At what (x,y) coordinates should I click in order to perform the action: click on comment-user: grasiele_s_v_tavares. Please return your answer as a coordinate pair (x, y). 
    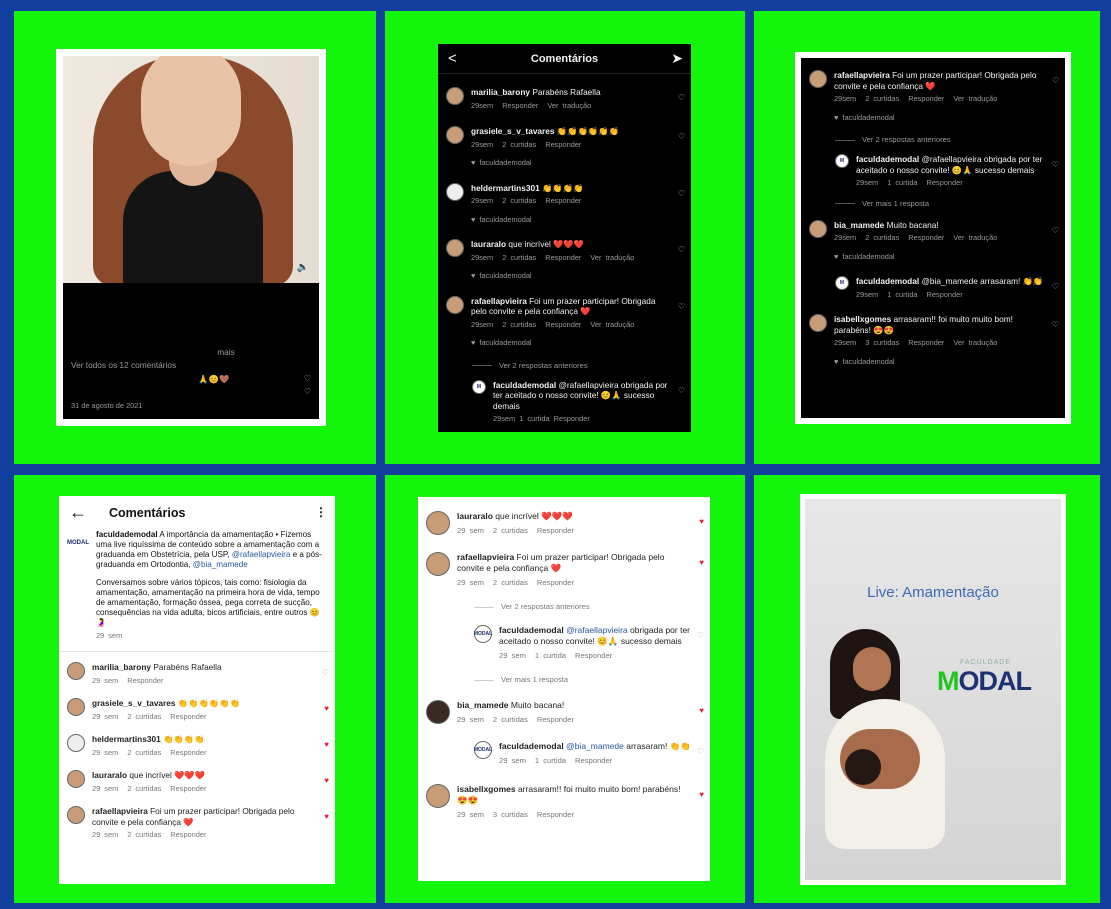
    Looking at the image, I should click on (134, 703).